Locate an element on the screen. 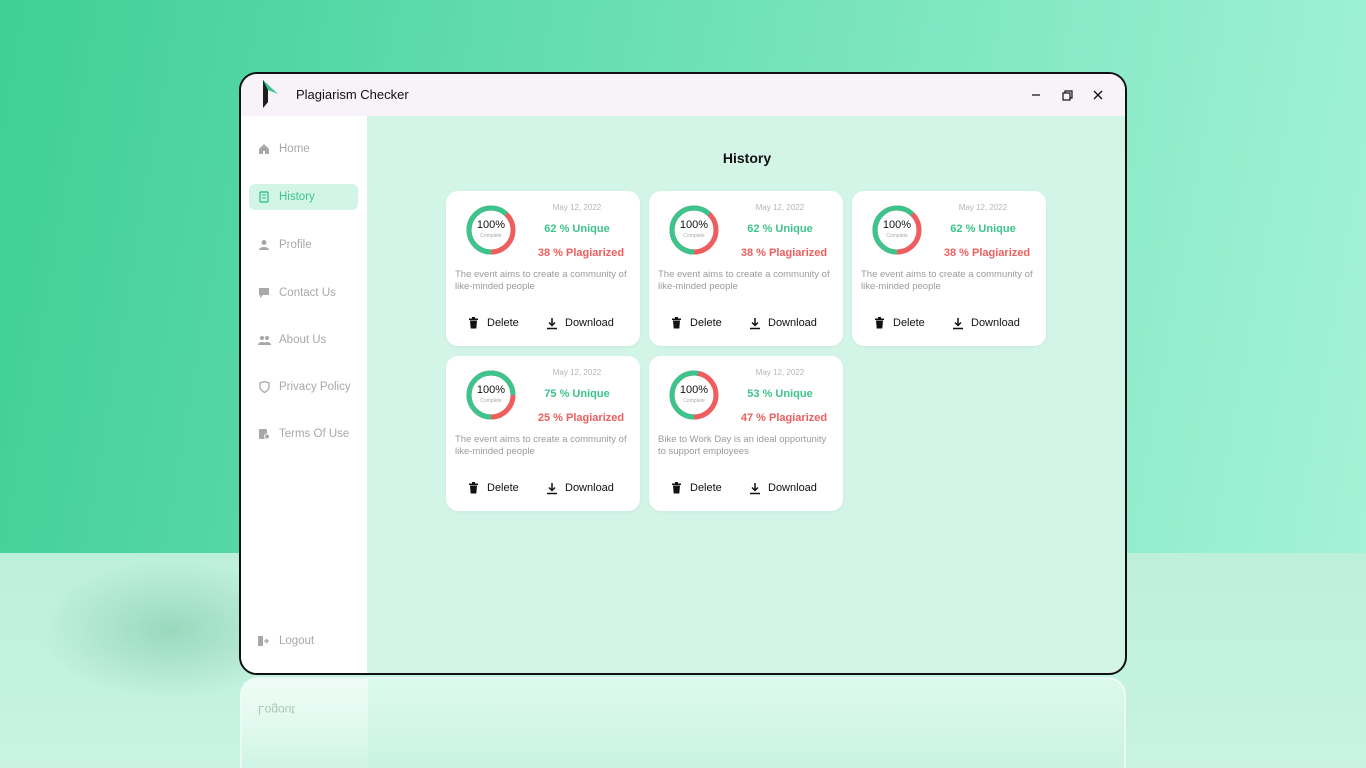 This screenshot has width=1366, height=768. sidebar-item-contact-us: Contact Us is located at coordinates (303, 293).